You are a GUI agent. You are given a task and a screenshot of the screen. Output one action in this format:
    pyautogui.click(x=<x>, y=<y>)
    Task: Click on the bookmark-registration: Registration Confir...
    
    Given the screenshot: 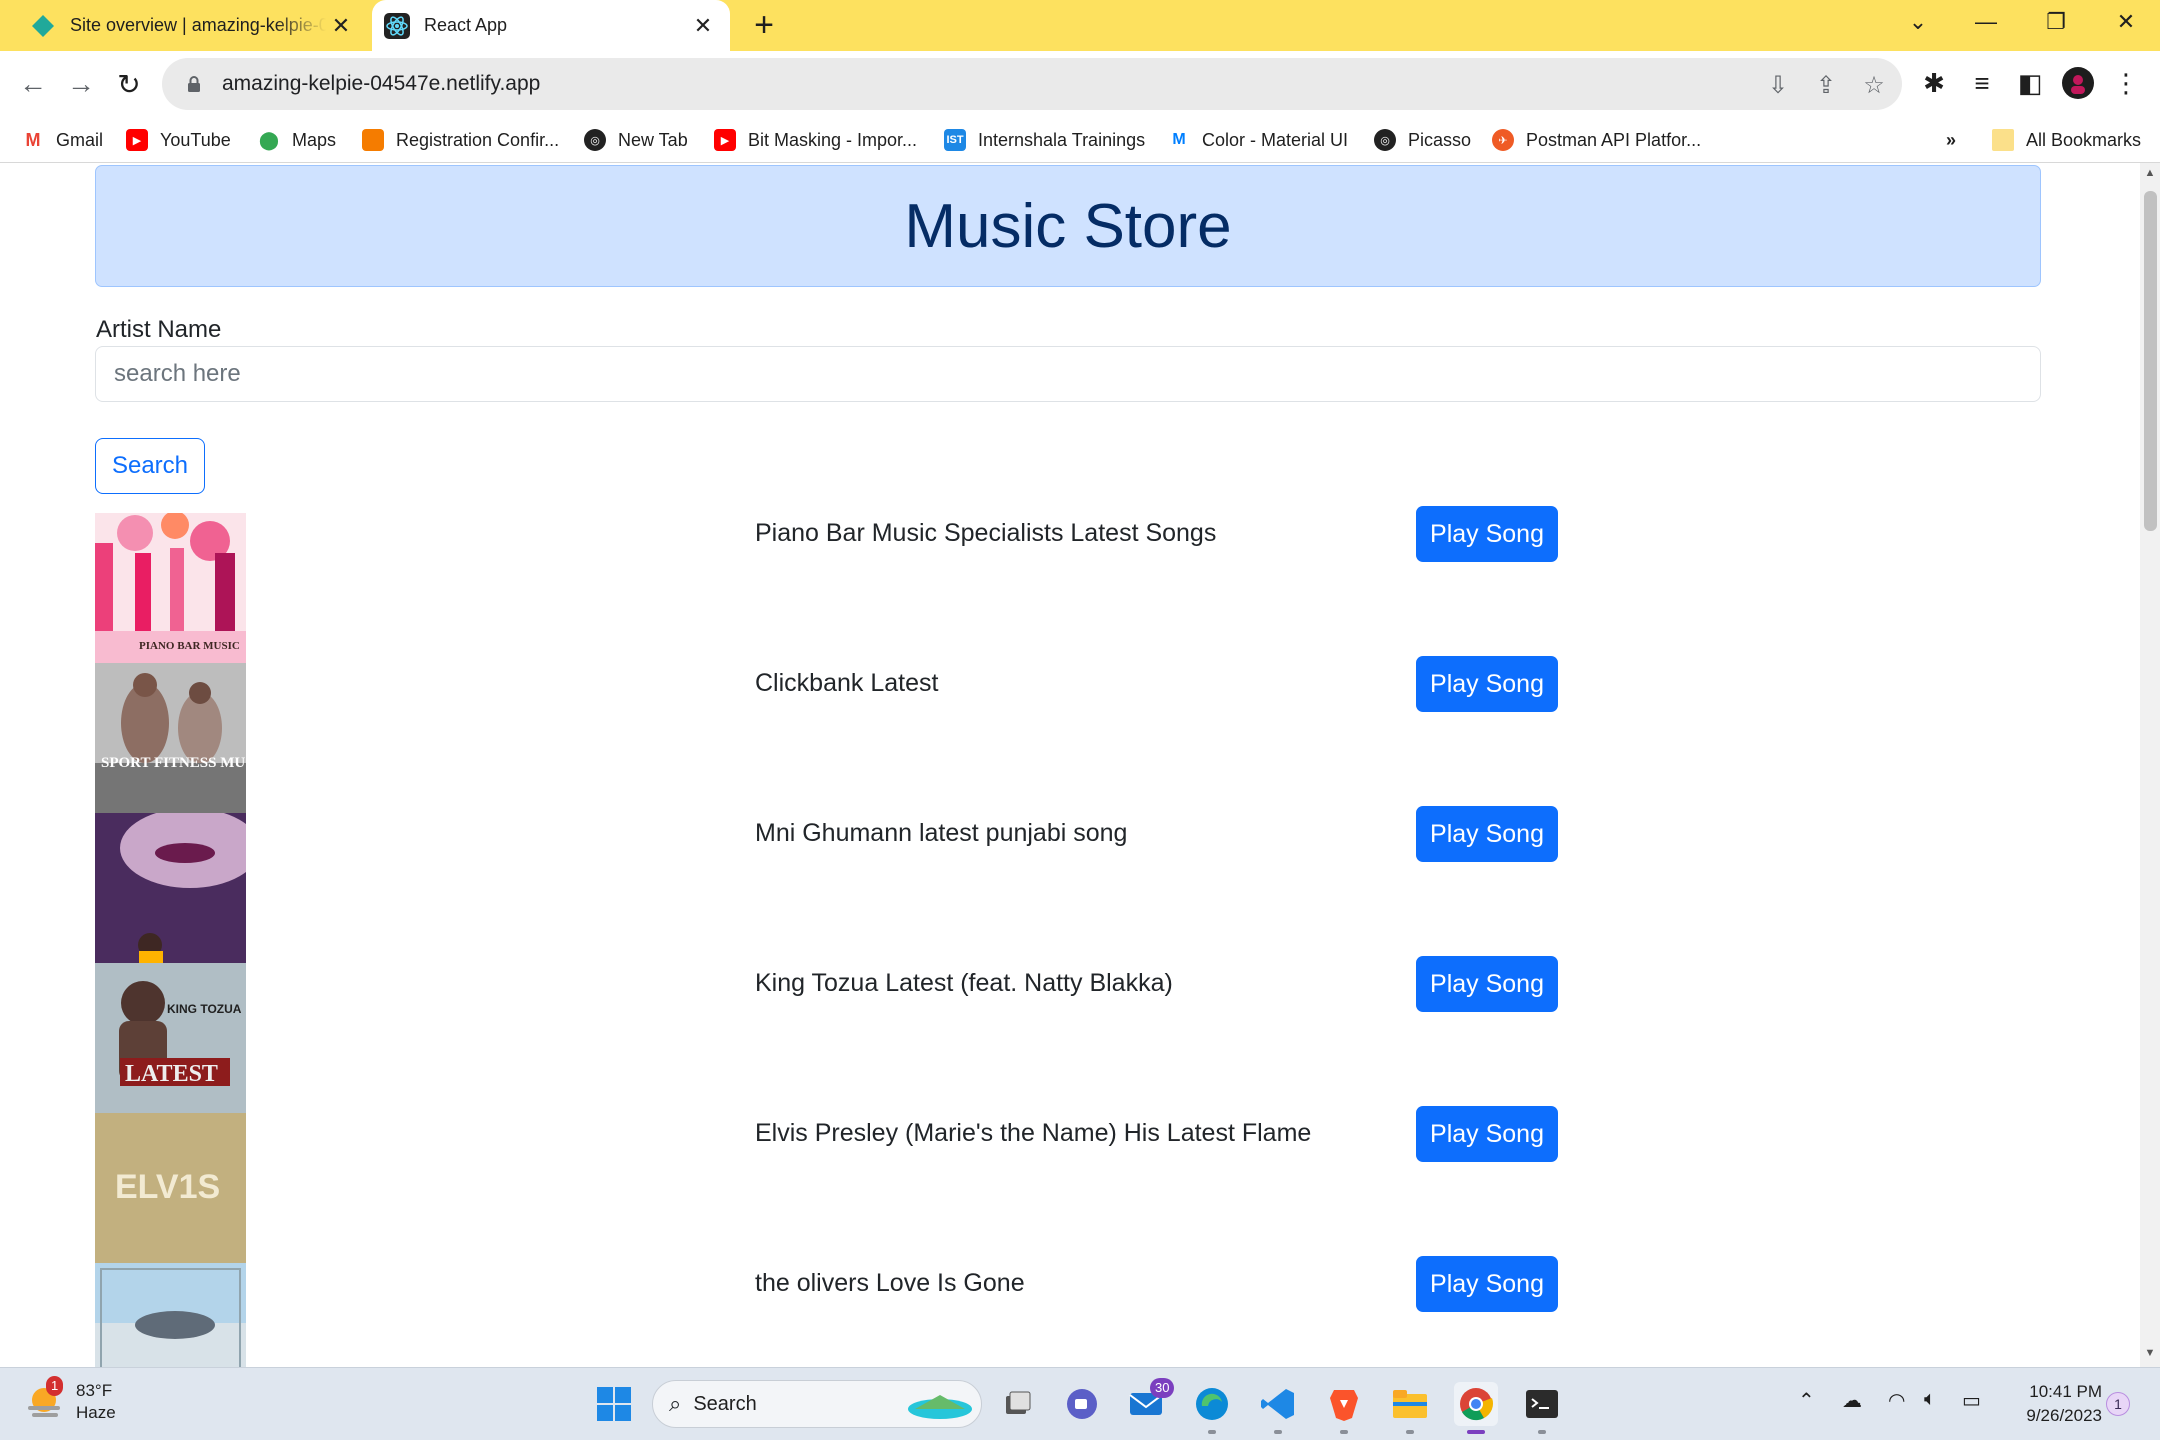 What is the action you would take?
    pyautogui.click(x=460, y=140)
    